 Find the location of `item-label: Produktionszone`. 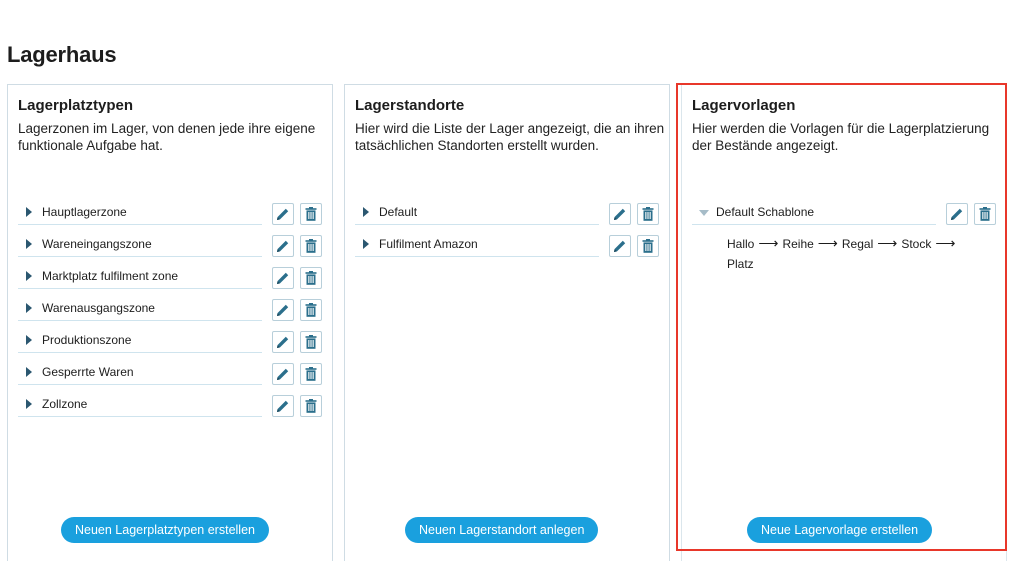

item-label: Produktionszone is located at coordinates (87, 340).